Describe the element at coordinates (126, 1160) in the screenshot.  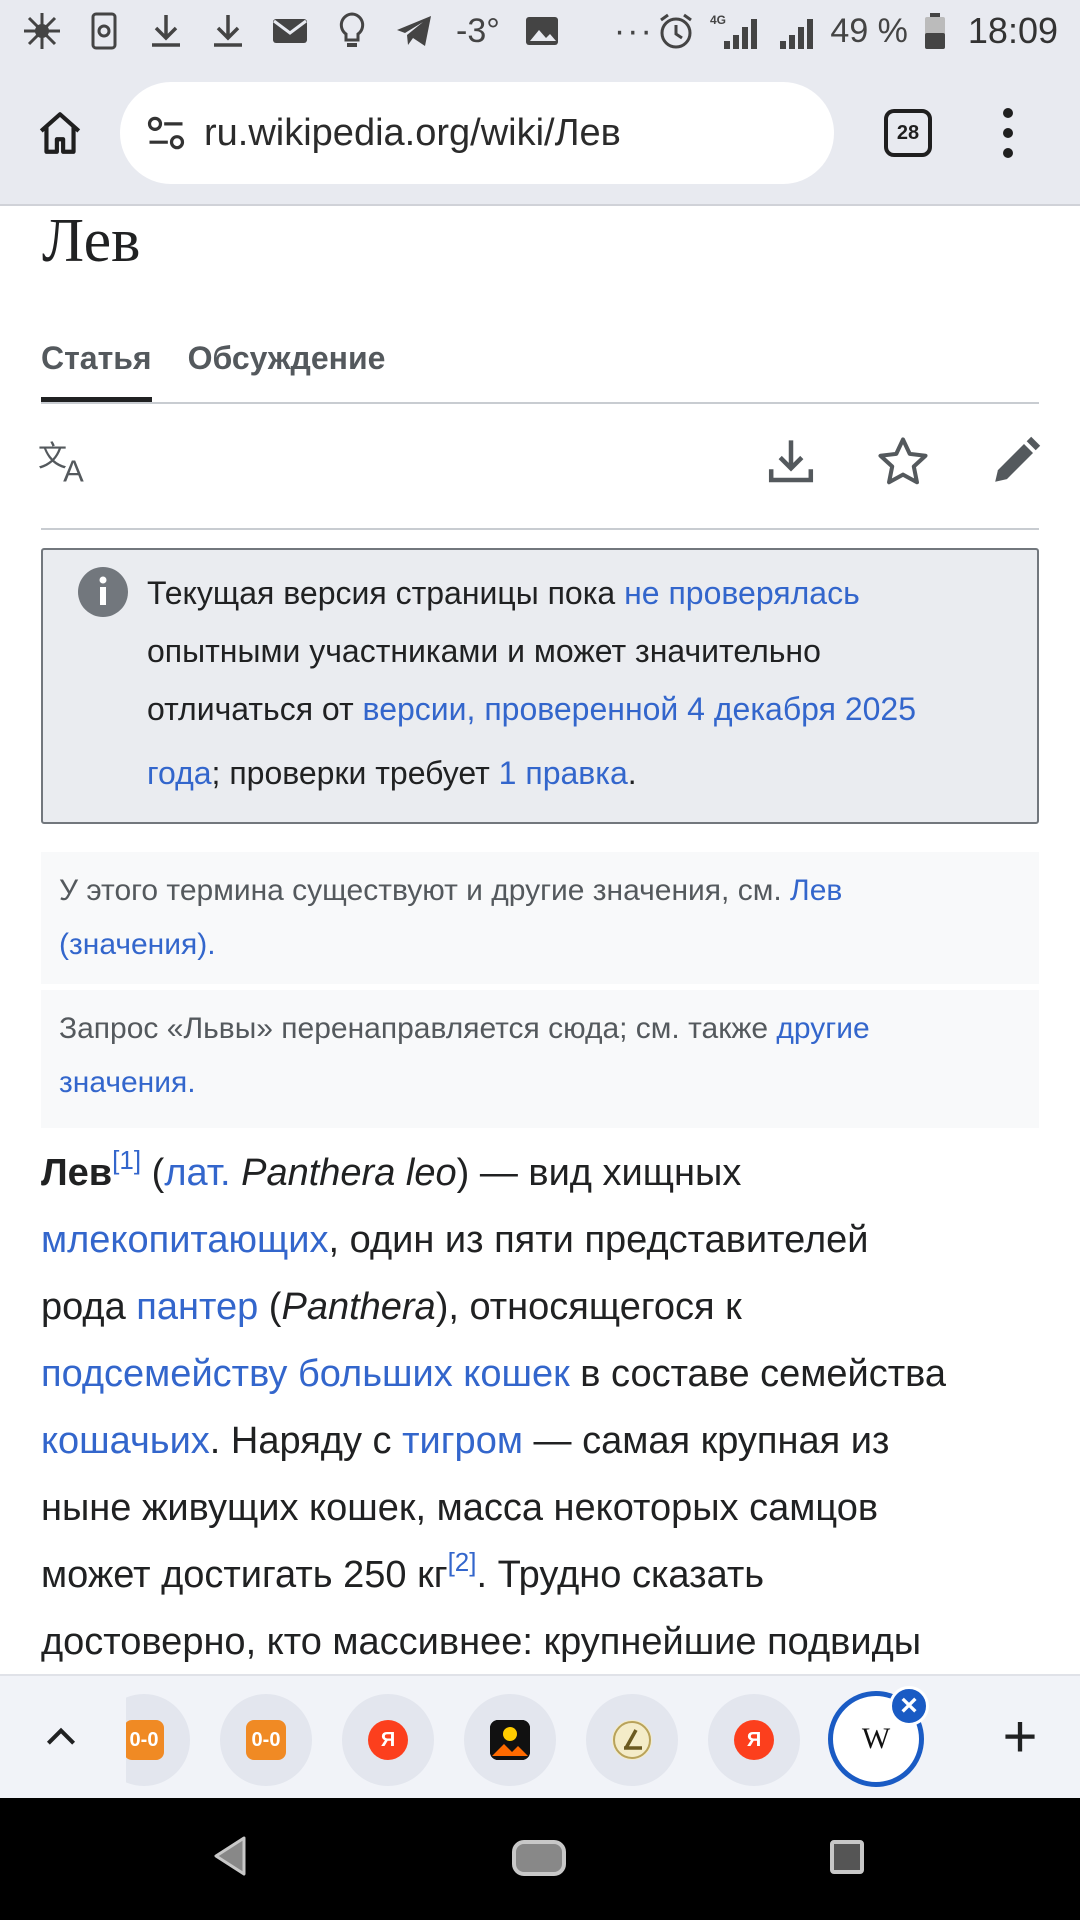
I see `reference-1: [1]` at that location.